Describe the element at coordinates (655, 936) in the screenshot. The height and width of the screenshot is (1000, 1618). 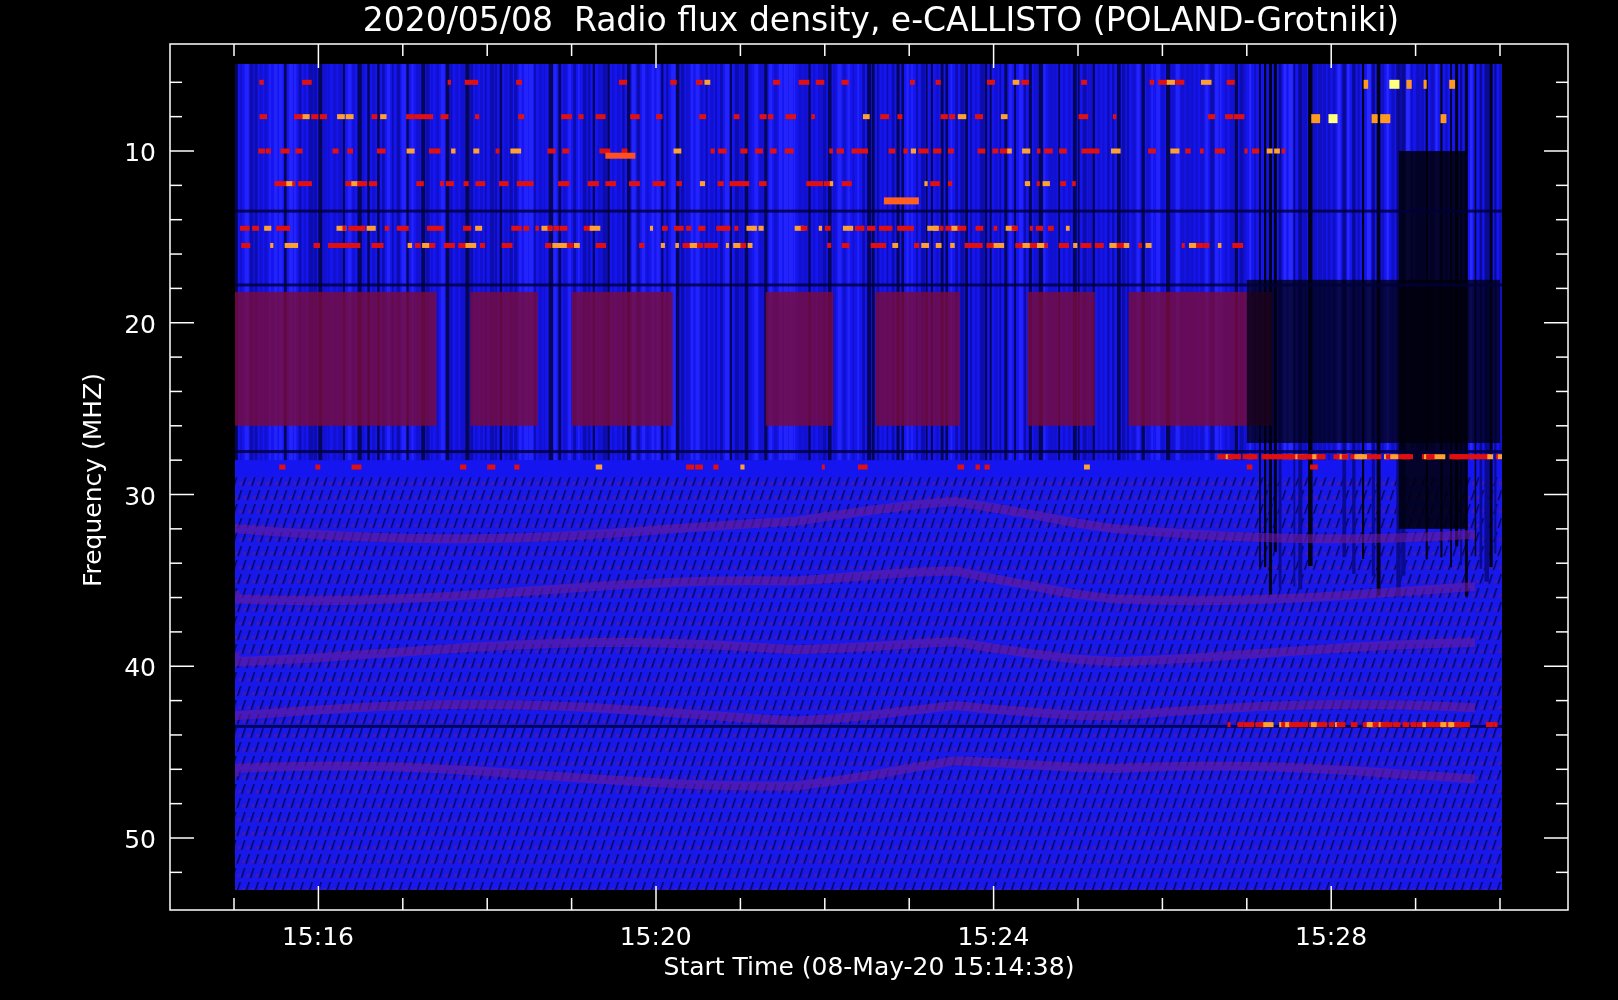
I see `x-tick-label: 15:20` at that location.